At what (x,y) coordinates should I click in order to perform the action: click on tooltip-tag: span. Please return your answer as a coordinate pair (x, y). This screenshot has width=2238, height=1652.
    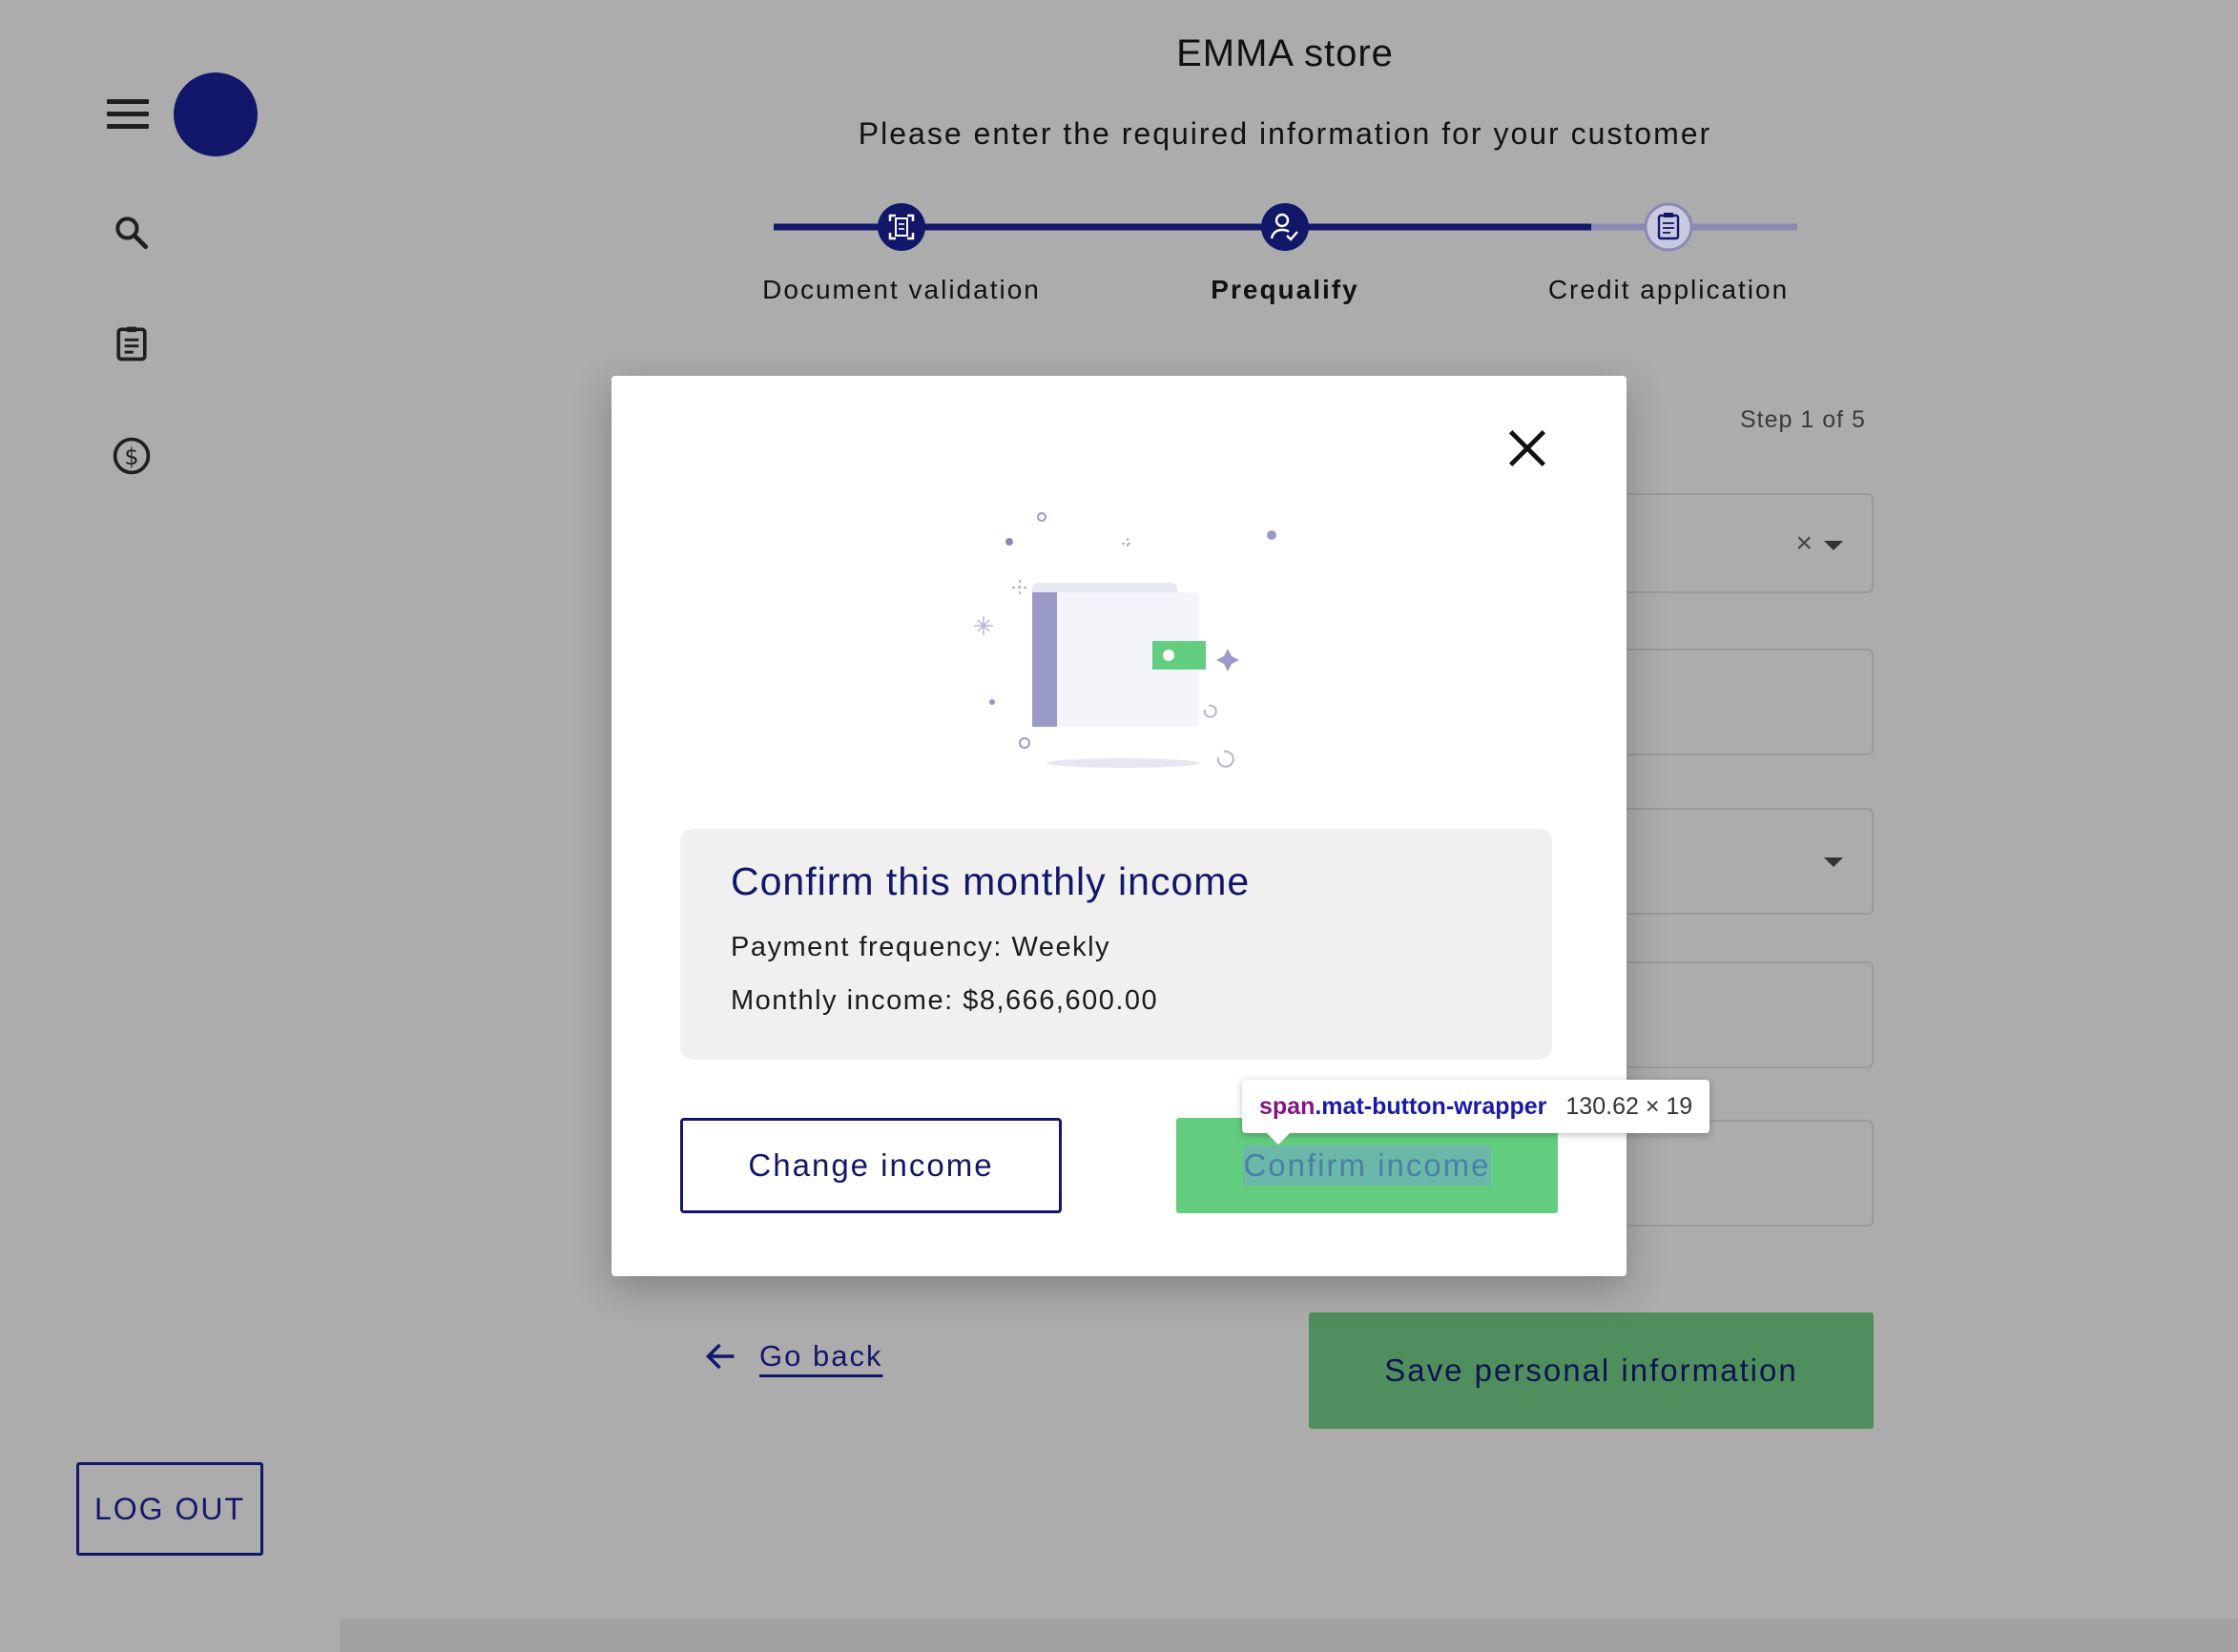
    Looking at the image, I should click on (1287, 1106).